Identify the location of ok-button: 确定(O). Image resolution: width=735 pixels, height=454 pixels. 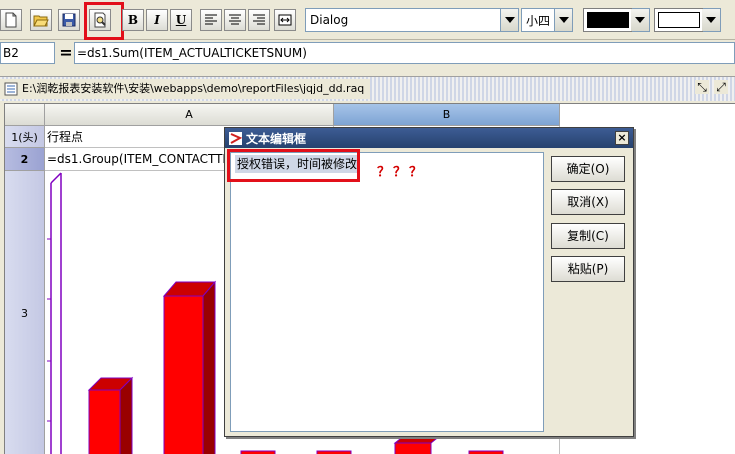
(588, 169).